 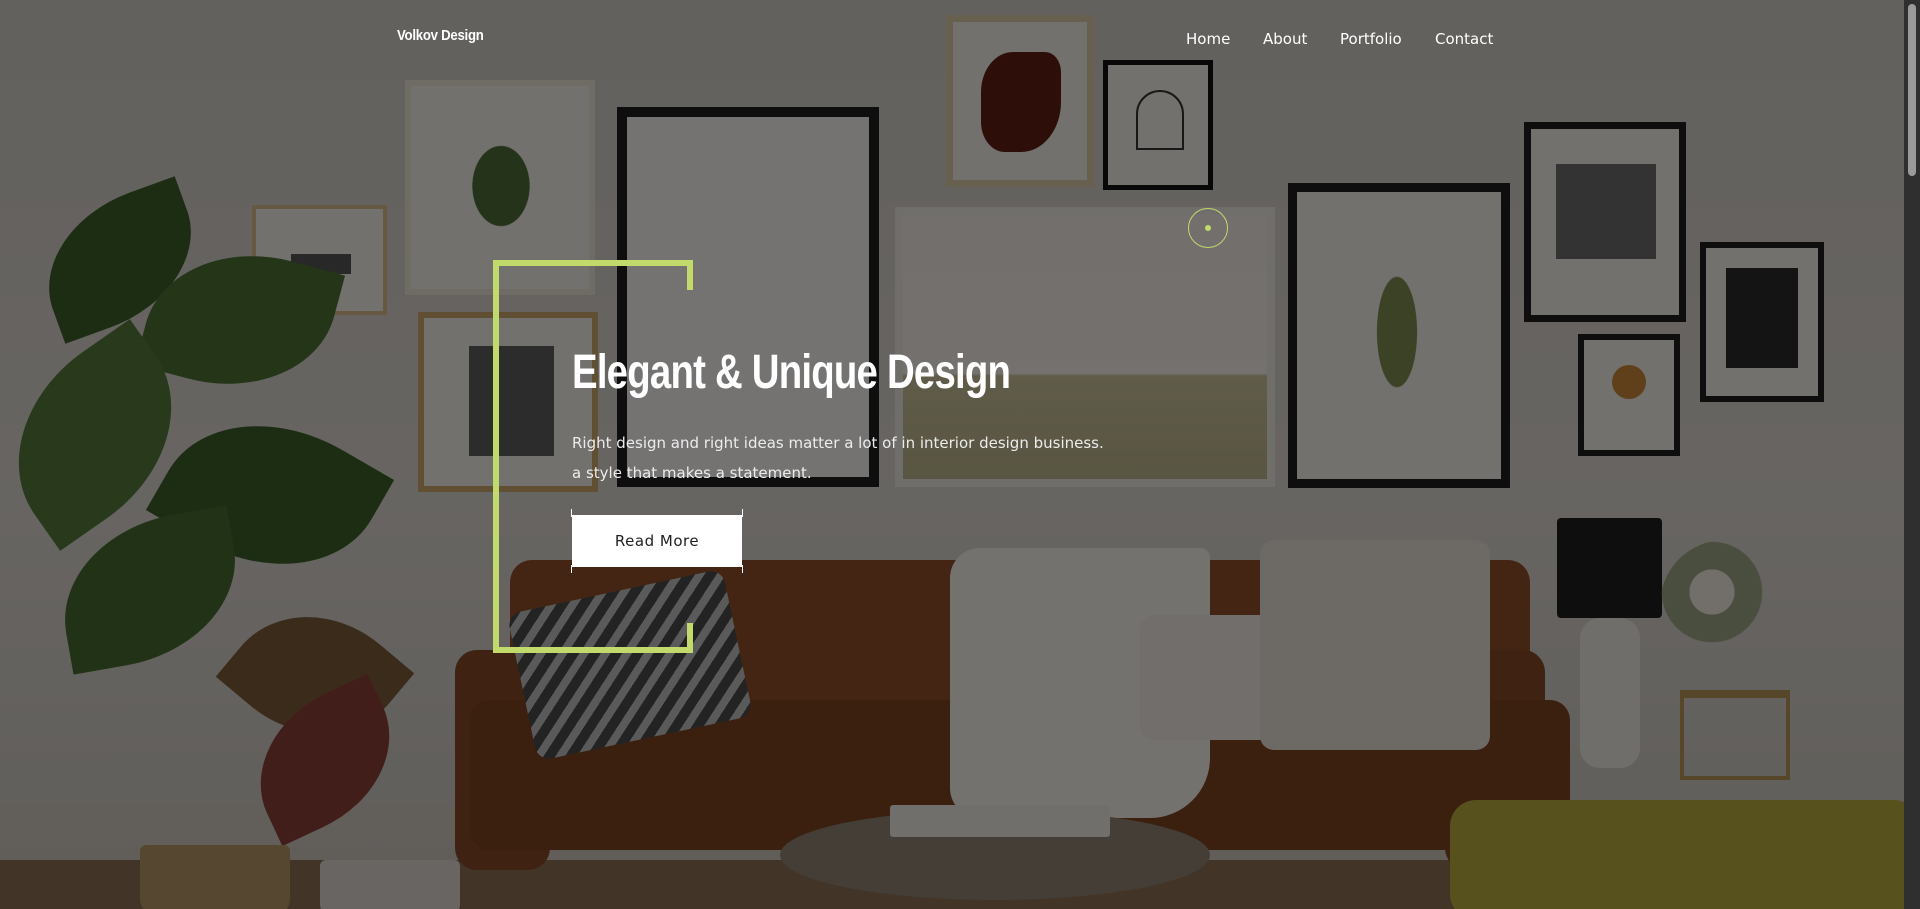 I want to click on hero-title: Elegant & Unique Design, so click(x=791, y=372).